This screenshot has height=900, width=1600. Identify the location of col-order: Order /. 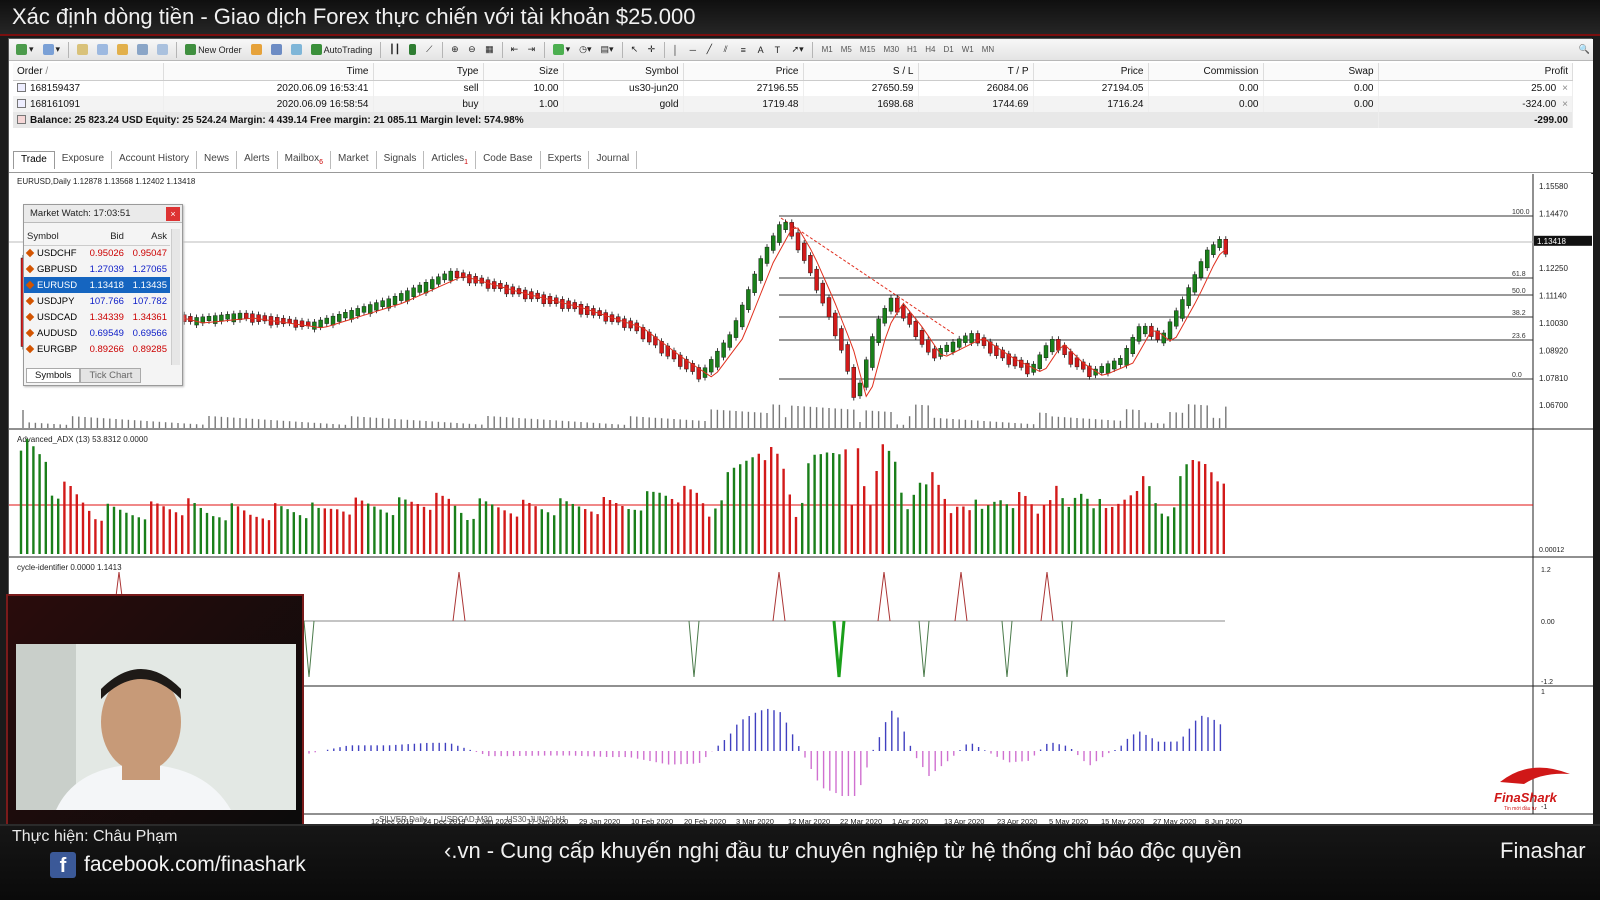
(88, 72).